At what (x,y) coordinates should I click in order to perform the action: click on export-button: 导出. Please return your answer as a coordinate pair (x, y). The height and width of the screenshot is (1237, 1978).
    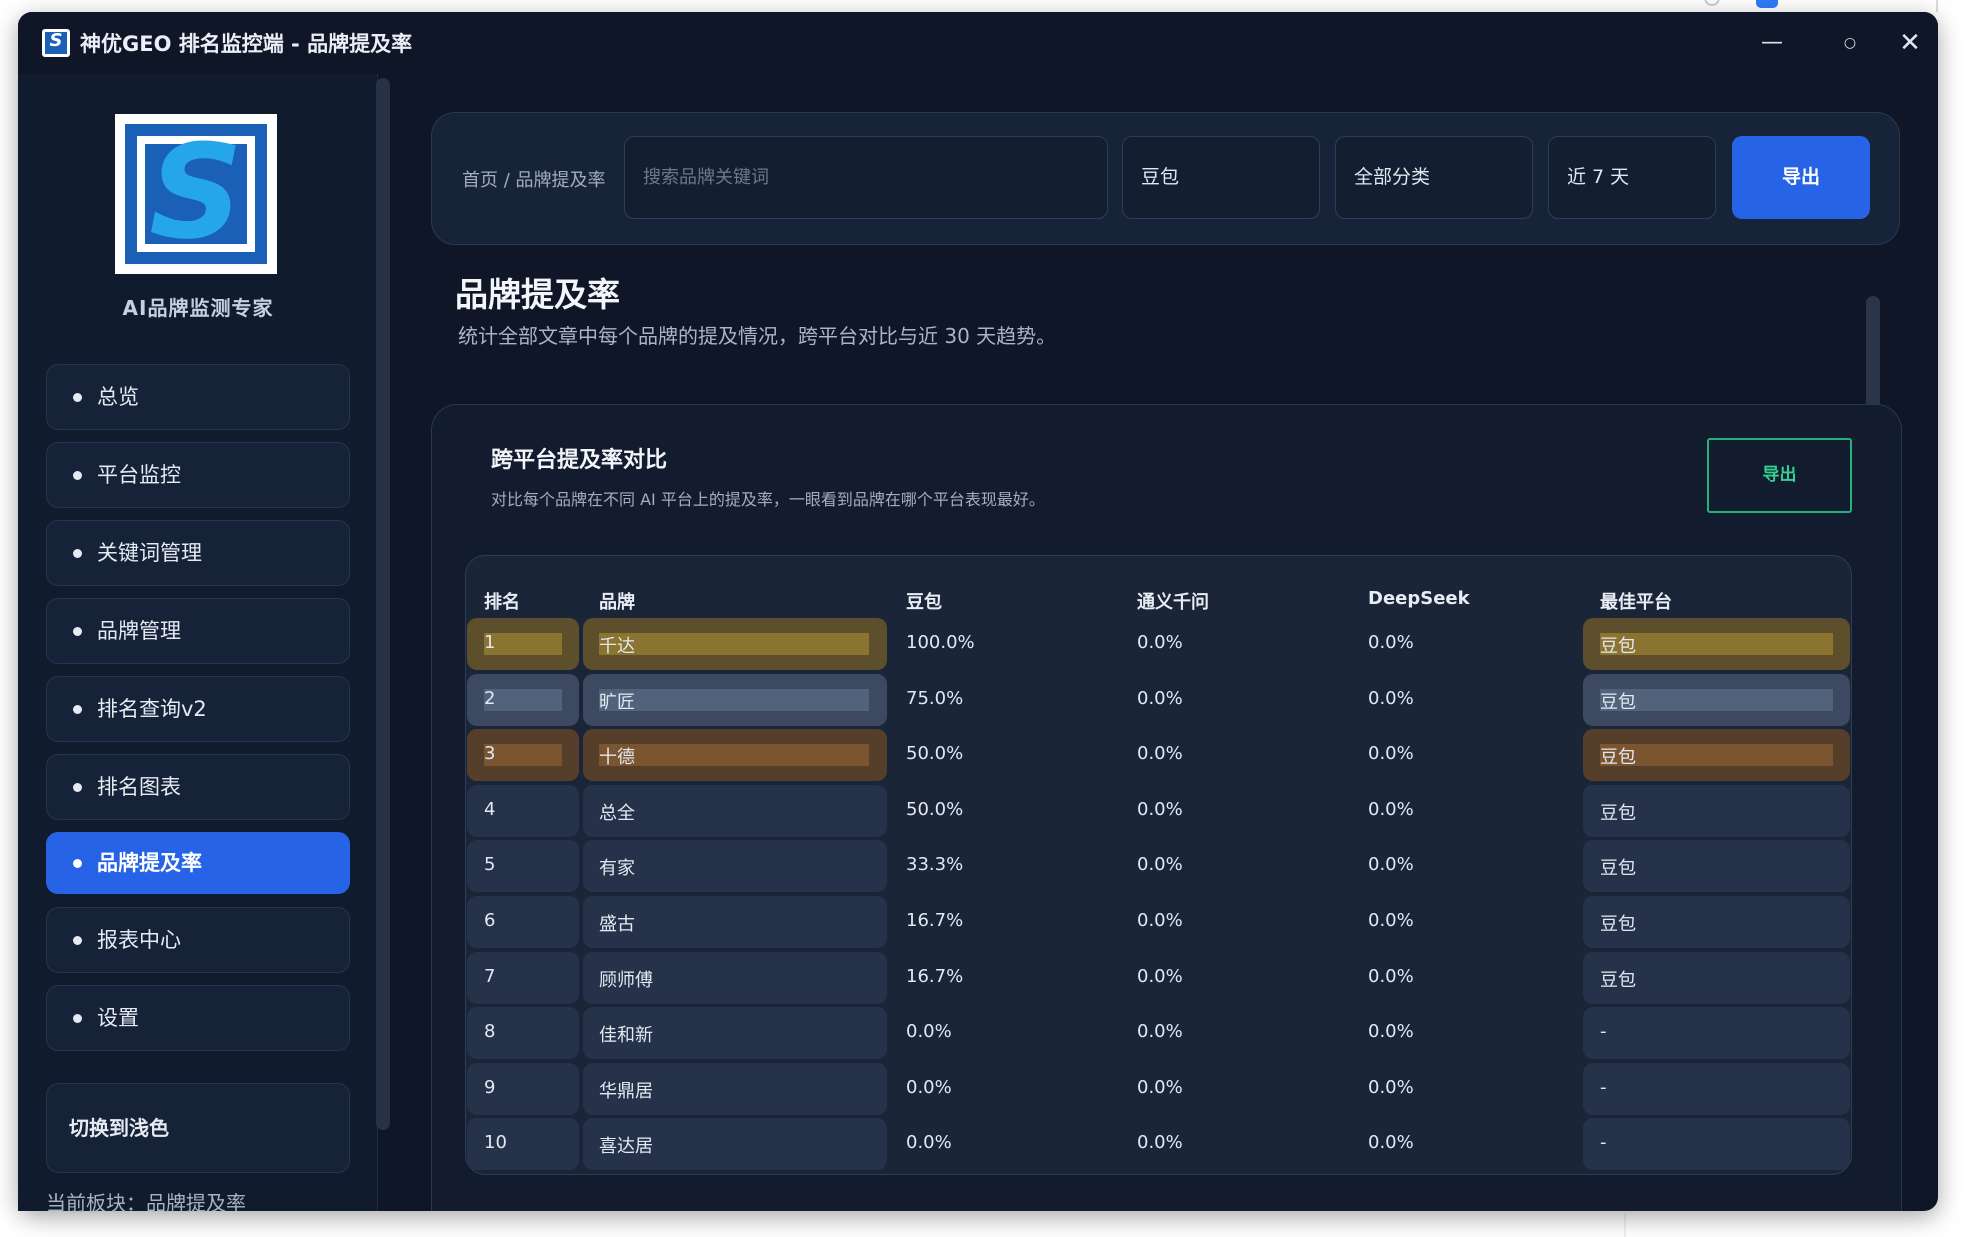
    Looking at the image, I should click on (1801, 177).